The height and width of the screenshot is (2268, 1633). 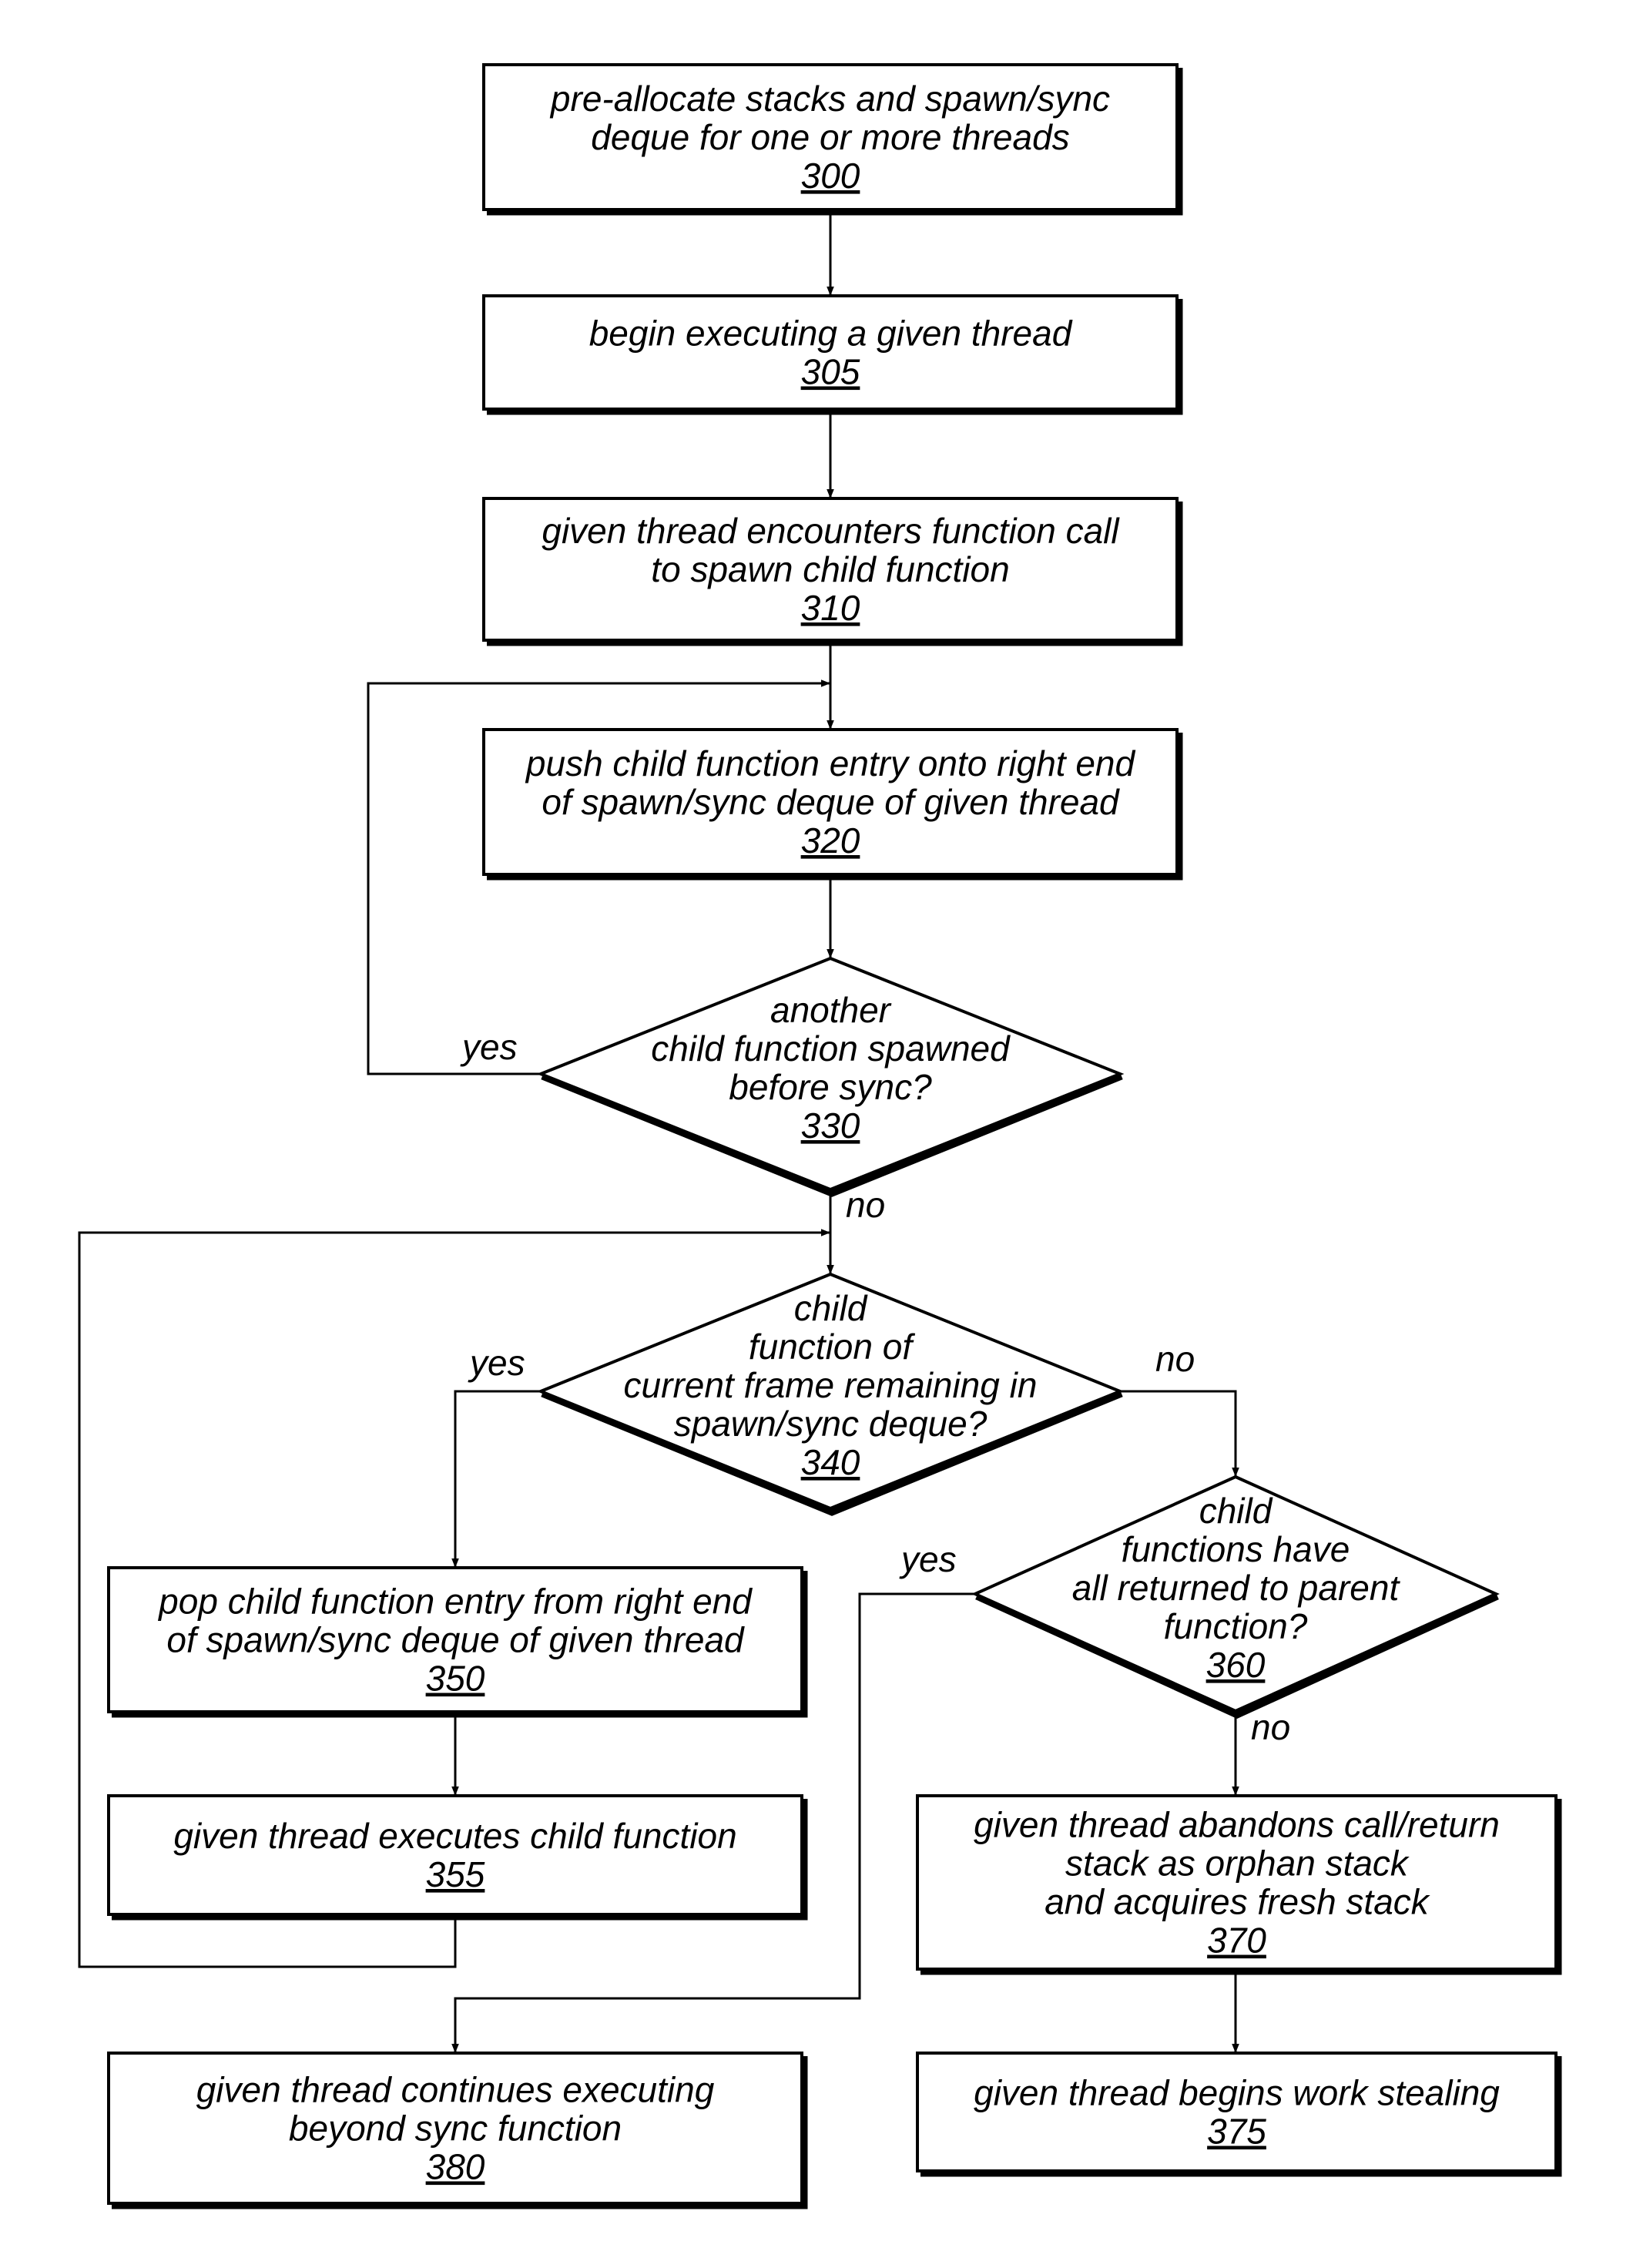 What do you see at coordinates (1236, 1665) in the screenshot?
I see `reference-number: 360` at bounding box center [1236, 1665].